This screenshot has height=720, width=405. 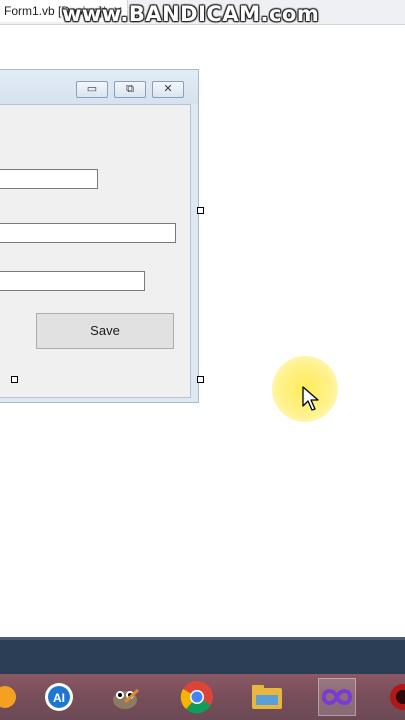 What do you see at coordinates (200, 210) in the screenshot?
I see `resize-handle-right` at bounding box center [200, 210].